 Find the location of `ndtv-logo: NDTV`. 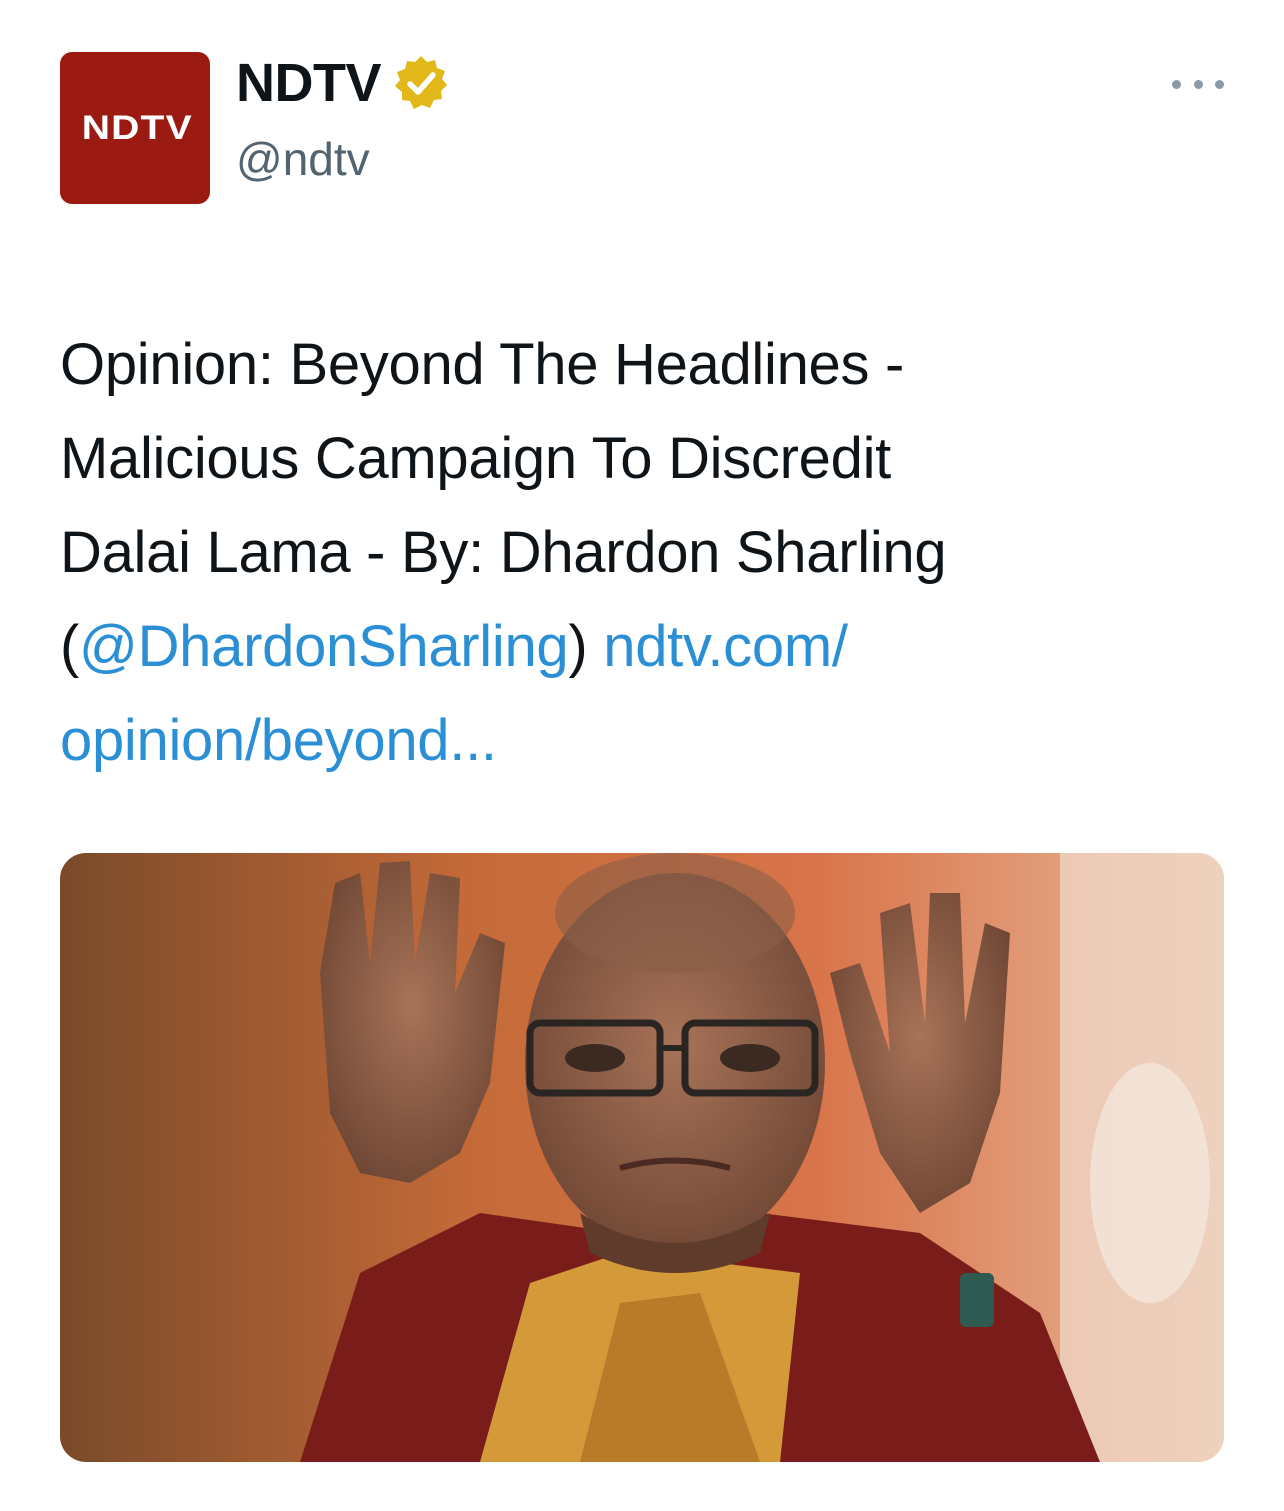

ndtv-logo: NDTV is located at coordinates (137, 127).